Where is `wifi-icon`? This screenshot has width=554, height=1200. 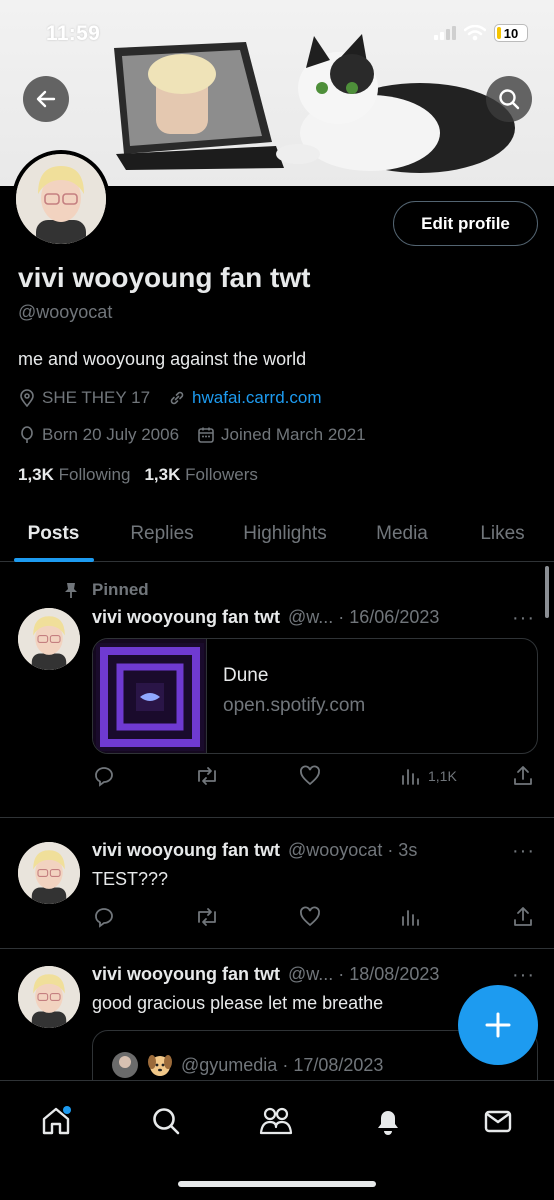
wifi-icon is located at coordinates (475, 33).